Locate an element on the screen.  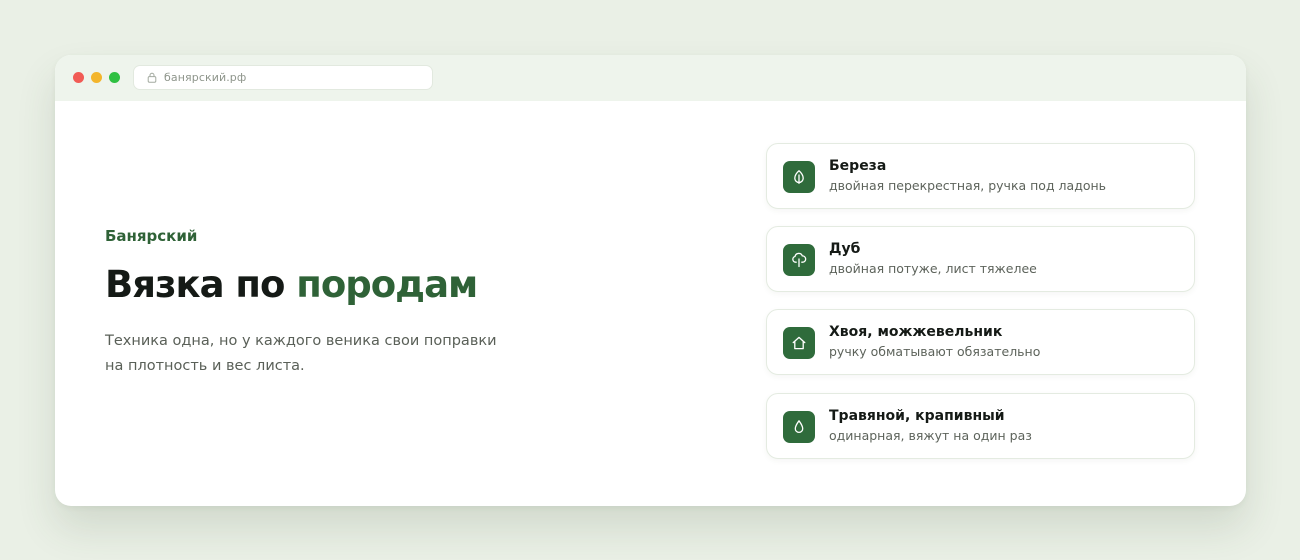
address-bar: банярский.рф is located at coordinates (283, 77).